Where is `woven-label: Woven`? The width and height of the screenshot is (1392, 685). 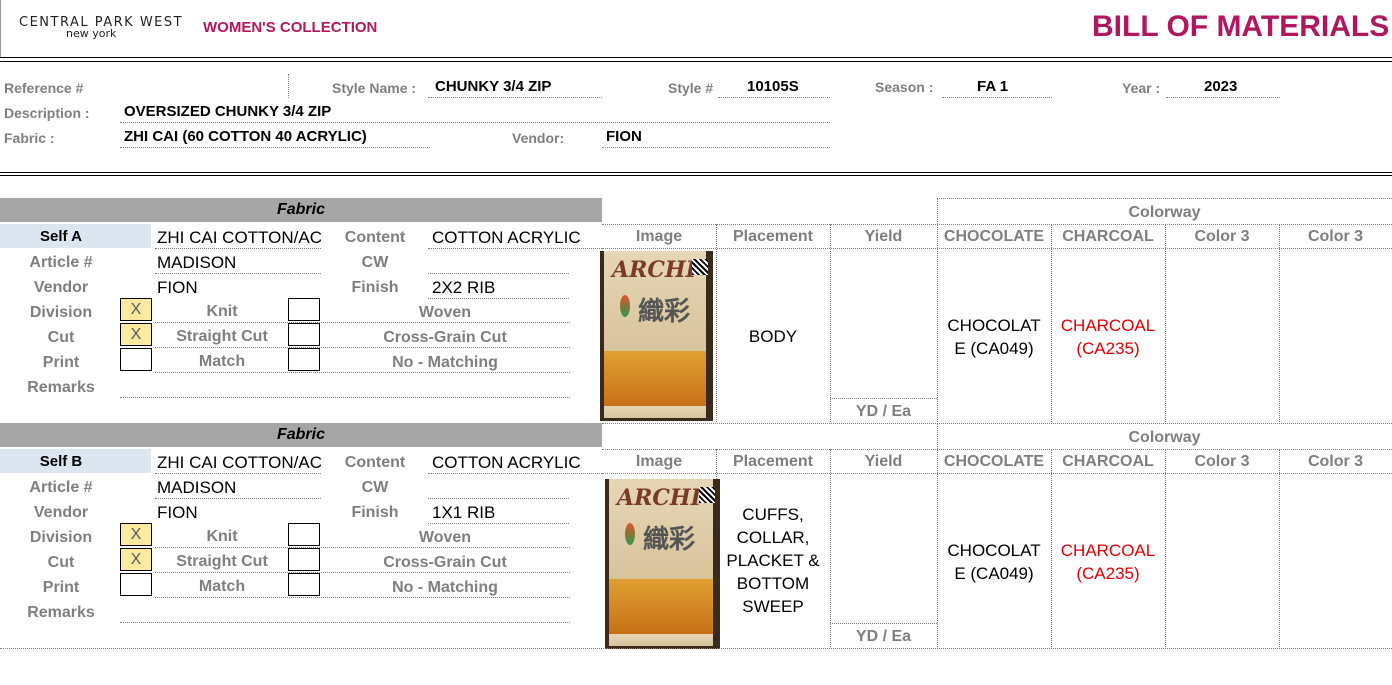 woven-label: Woven is located at coordinates (445, 537).